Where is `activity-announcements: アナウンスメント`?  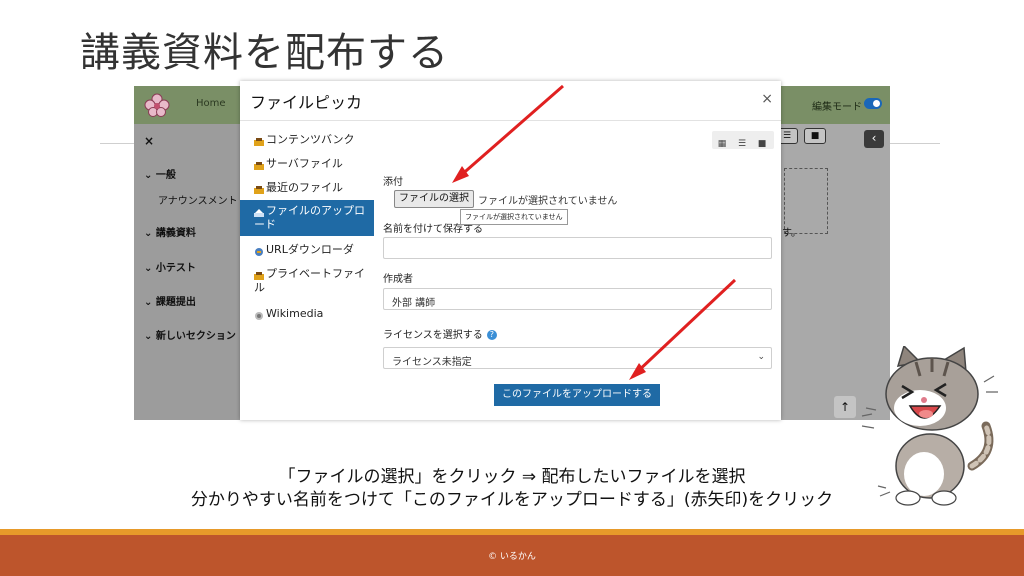 activity-announcements: アナウンスメント is located at coordinates (198, 199).